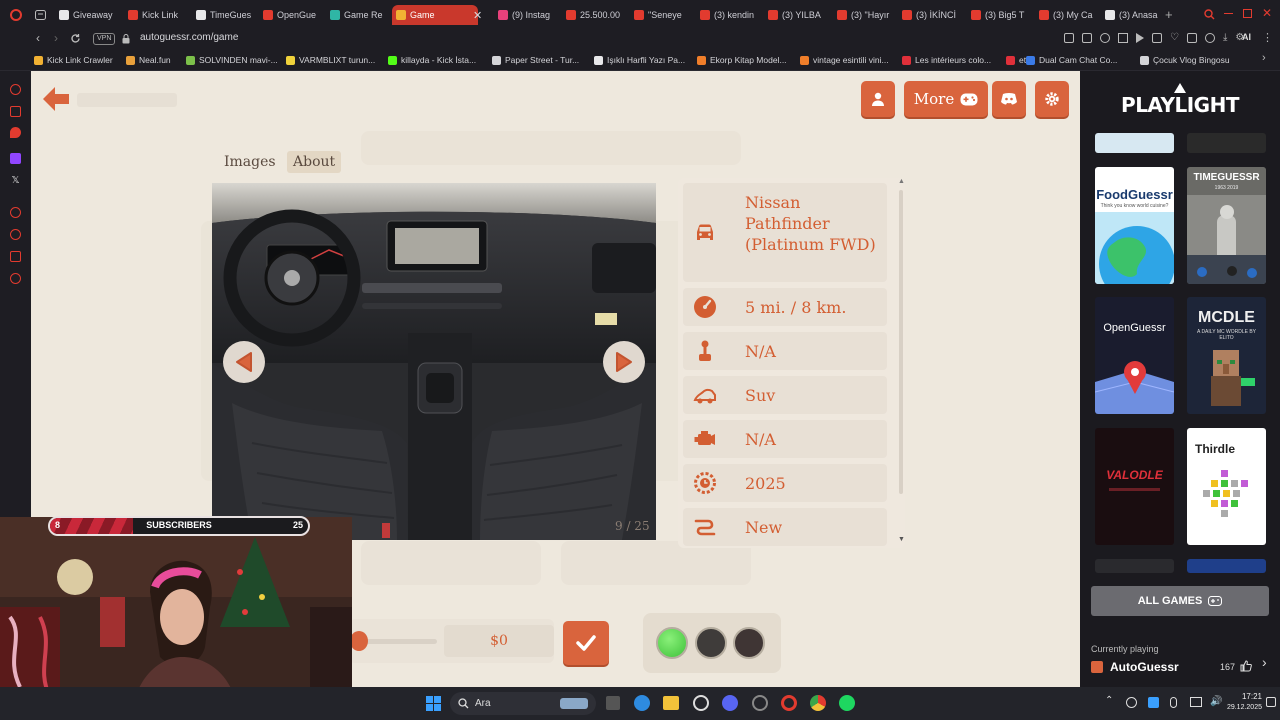 This screenshot has width=1280, height=720. Describe the element at coordinates (244, 362) in the screenshot. I see `prev-photo-button` at that location.